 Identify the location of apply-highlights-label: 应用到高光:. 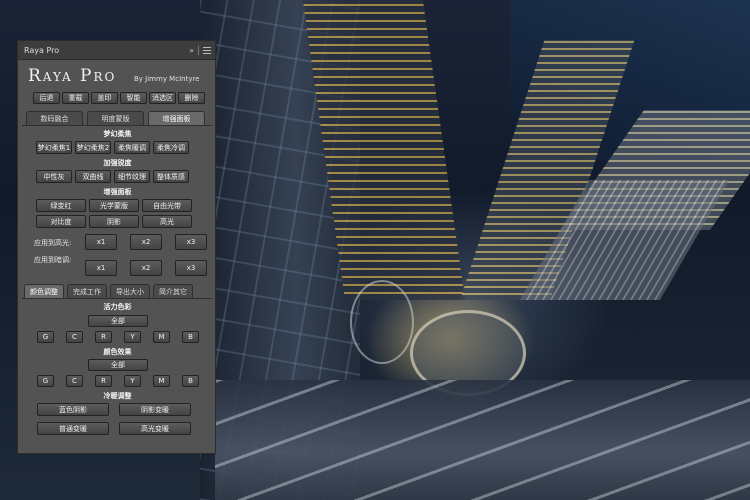
(53, 243).